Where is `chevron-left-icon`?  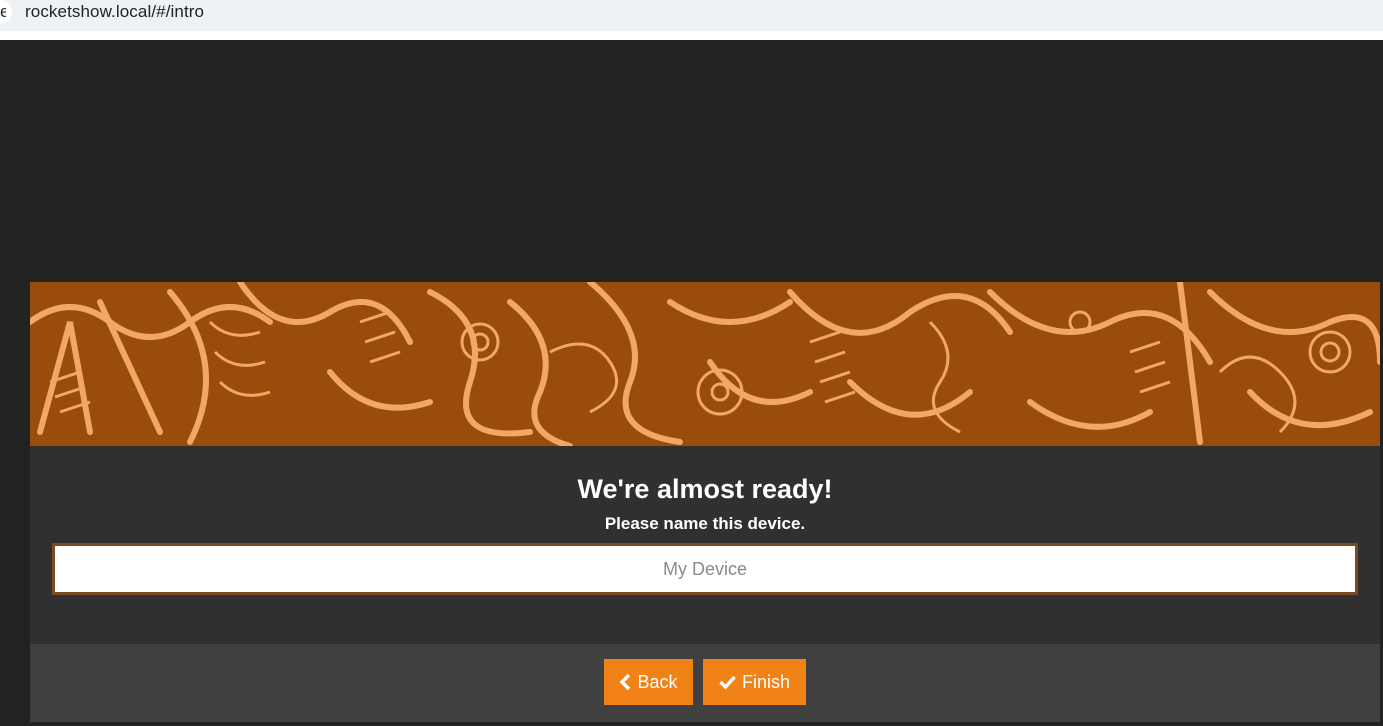 chevron-left-icon is located at coordinates (625, 682).